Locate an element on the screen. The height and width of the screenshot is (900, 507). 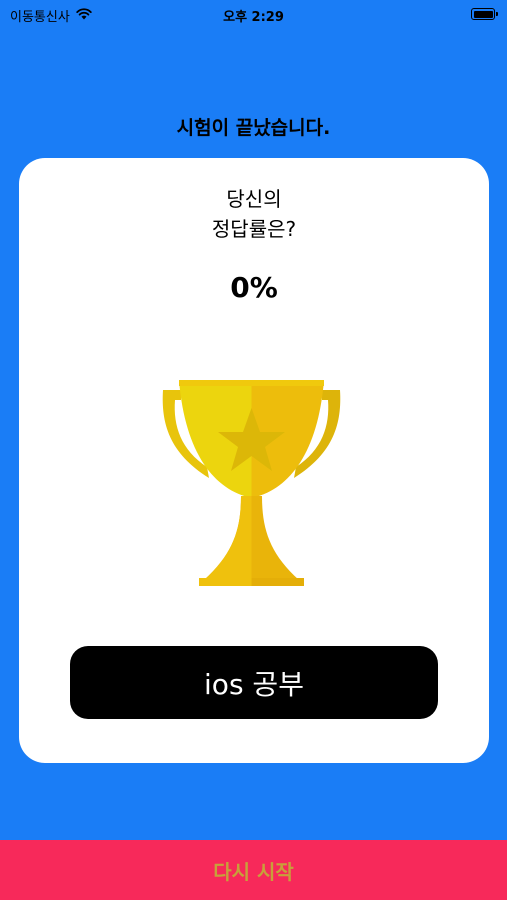
page-title: 시험이 끝났습니다. is located at coordinates (253, 128).